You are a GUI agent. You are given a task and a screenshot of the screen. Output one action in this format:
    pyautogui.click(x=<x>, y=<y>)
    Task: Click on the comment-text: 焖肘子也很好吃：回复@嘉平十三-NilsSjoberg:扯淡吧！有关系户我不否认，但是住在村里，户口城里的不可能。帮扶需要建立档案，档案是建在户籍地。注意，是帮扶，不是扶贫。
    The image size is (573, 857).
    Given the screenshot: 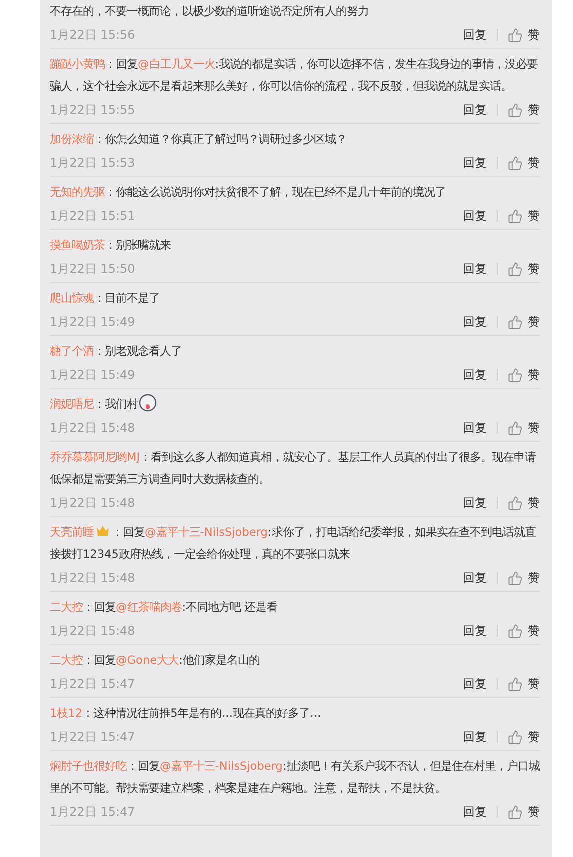 What is the action you would take?
    pyautogui.click(x=295, y=778)
    